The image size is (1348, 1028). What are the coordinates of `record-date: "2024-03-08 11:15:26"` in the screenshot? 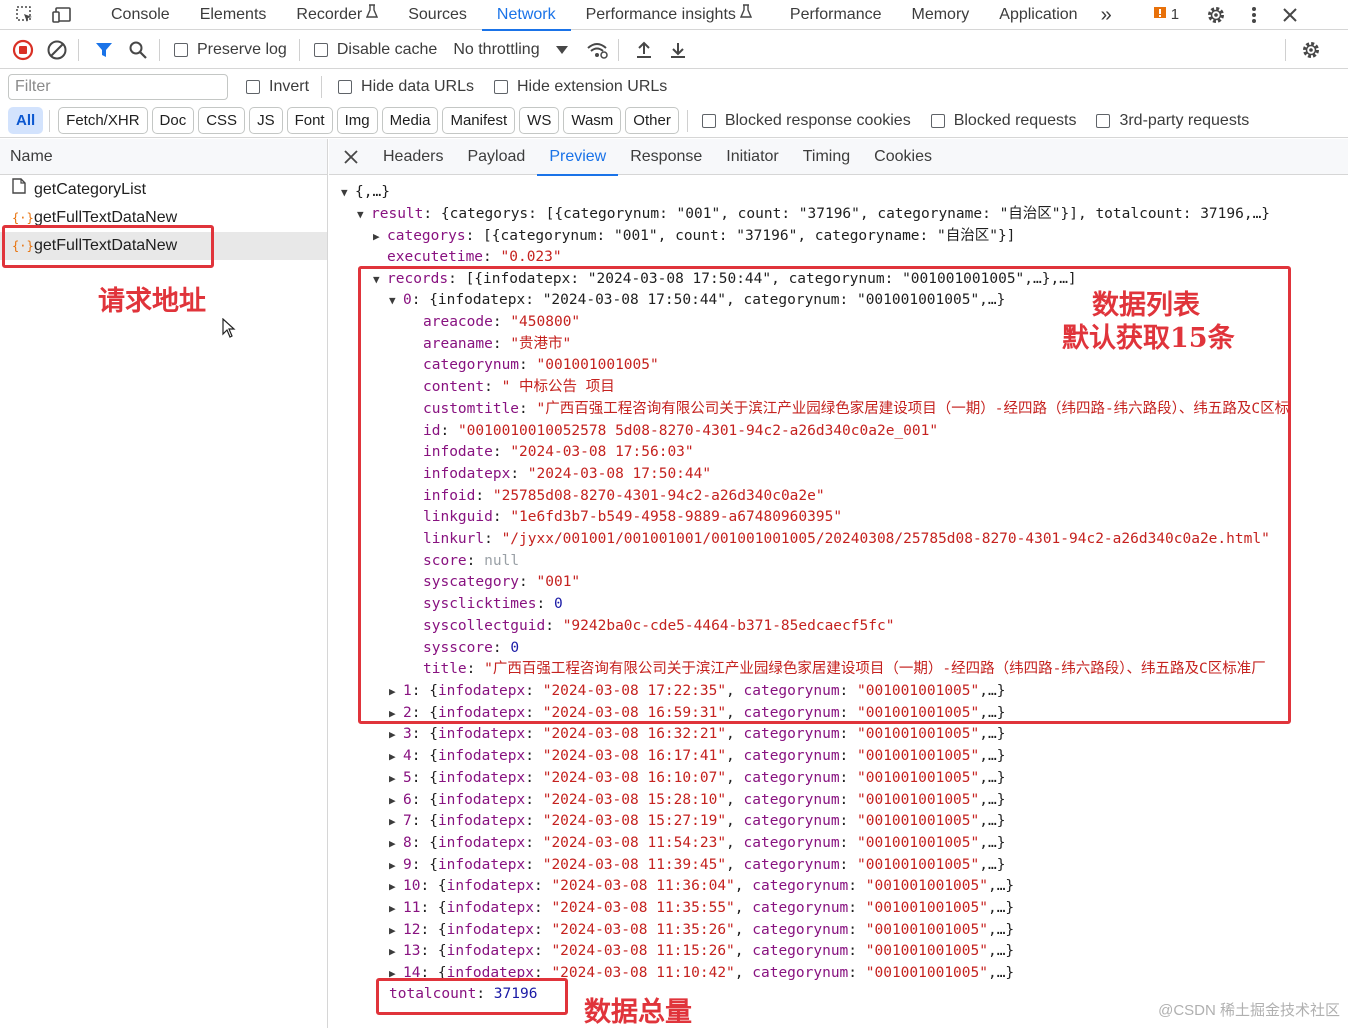 It's located at (643, 951).